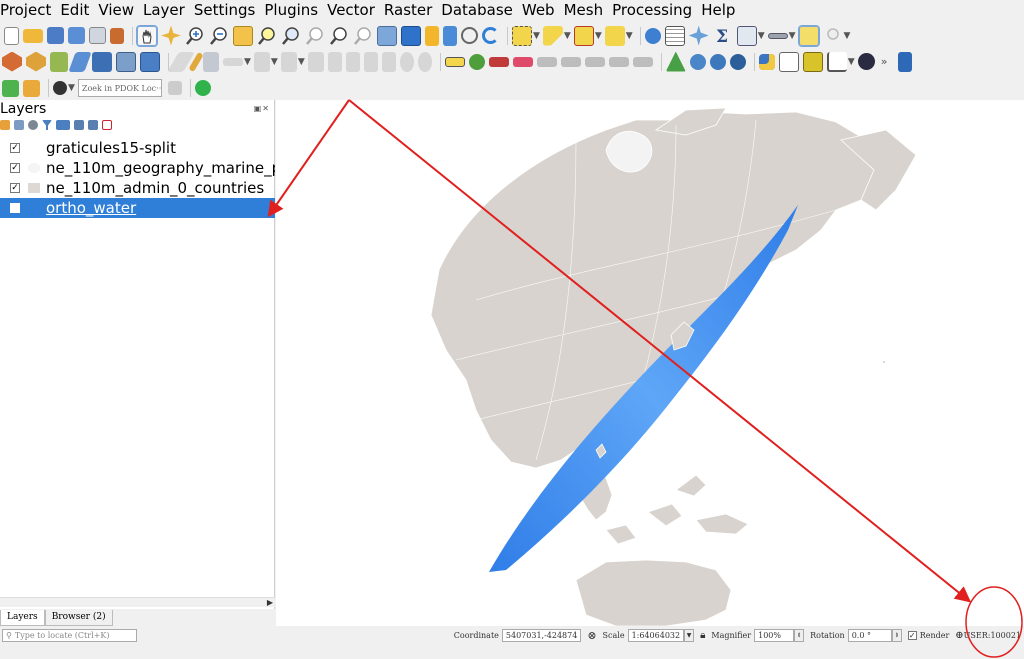 The image size is (1024, 659). I want to click on graph-icon, so click(836, 61).